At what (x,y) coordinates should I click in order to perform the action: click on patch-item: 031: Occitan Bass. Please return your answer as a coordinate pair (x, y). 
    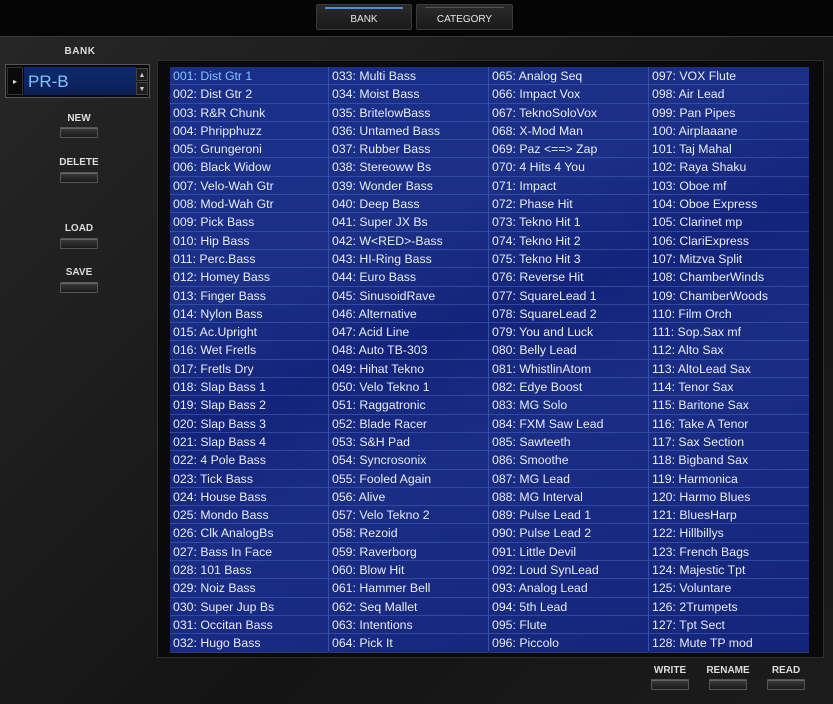
    Looking at the image, I should click on (249, 625).